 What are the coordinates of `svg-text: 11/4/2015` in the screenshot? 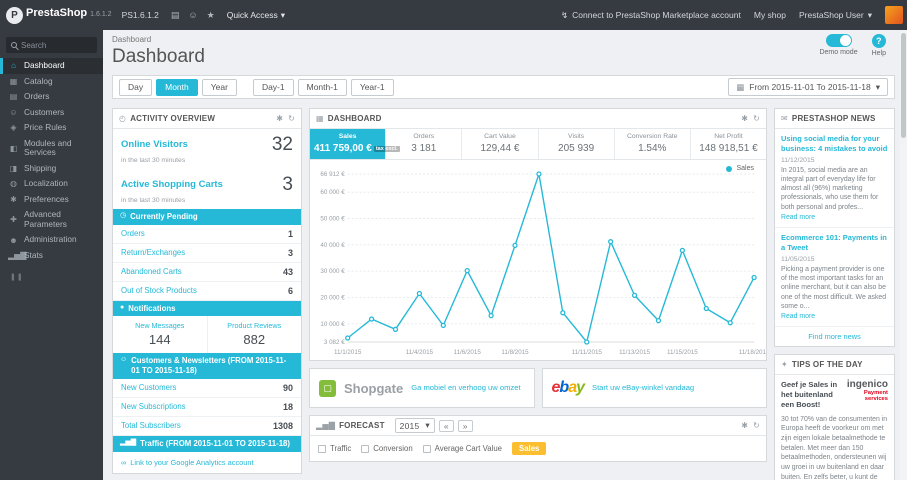 It's located at (420, 352).